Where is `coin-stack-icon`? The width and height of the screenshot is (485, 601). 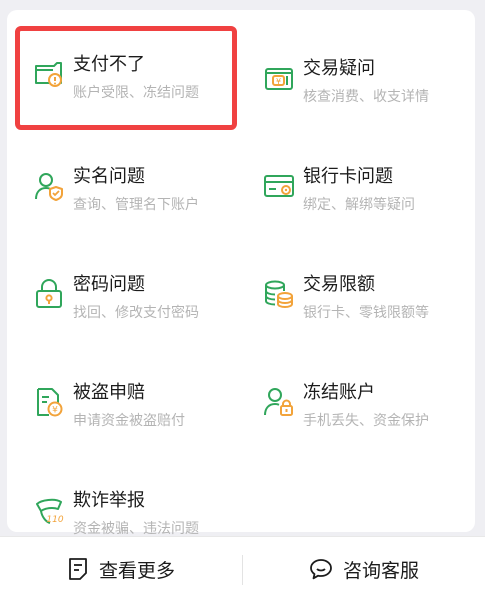 coin-stack-icon is located at coordinates (279, 294).